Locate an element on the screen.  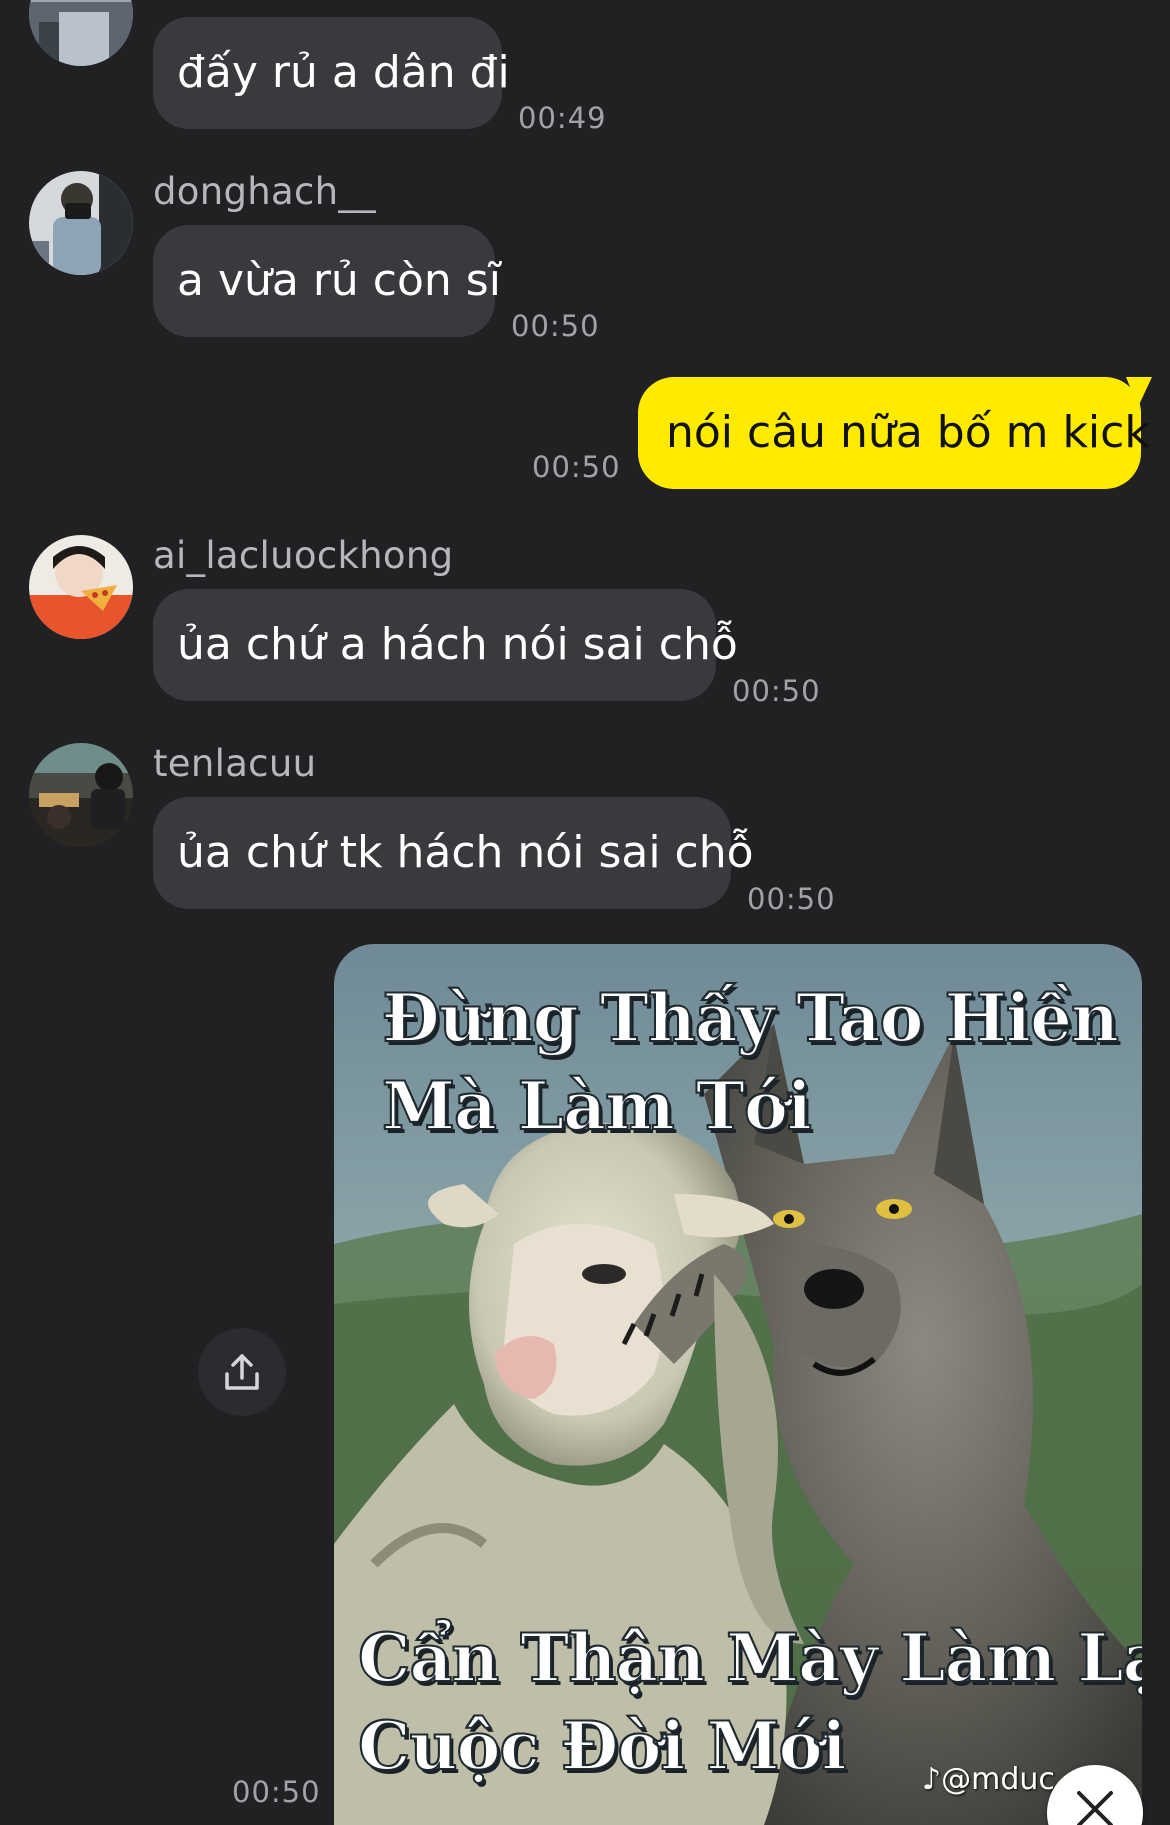
share-icon is located at coordinates (242, 1372).